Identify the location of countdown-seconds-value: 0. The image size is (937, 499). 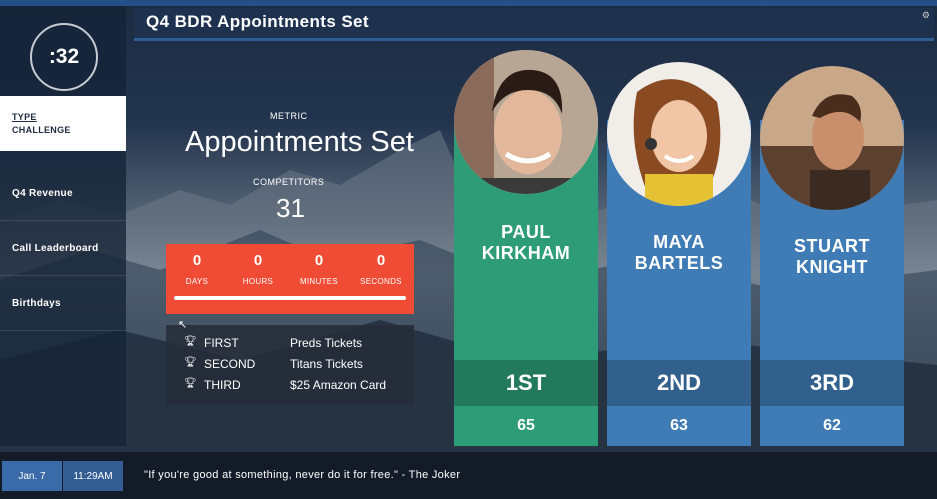
(381, 260).